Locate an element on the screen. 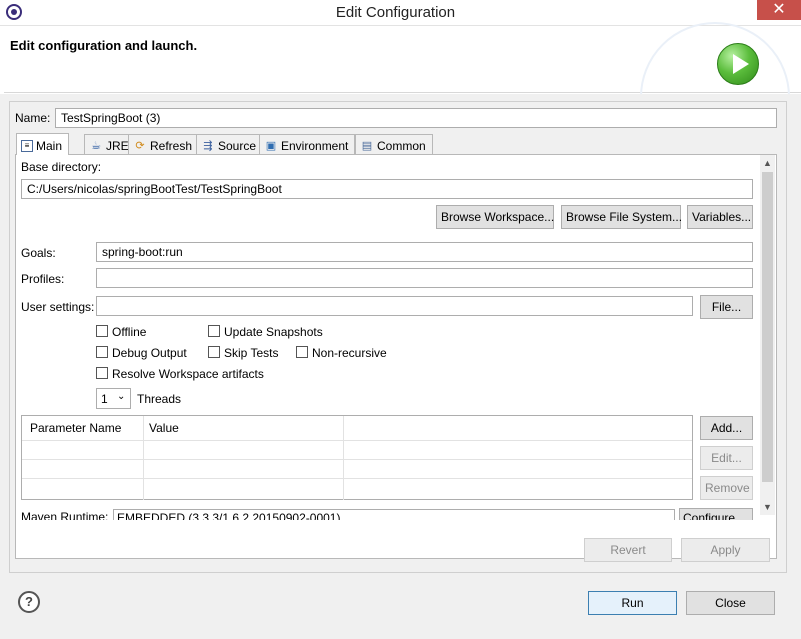 This screenshot has width=801, height=639. close-button: Close is located at coordinates (730, 603).